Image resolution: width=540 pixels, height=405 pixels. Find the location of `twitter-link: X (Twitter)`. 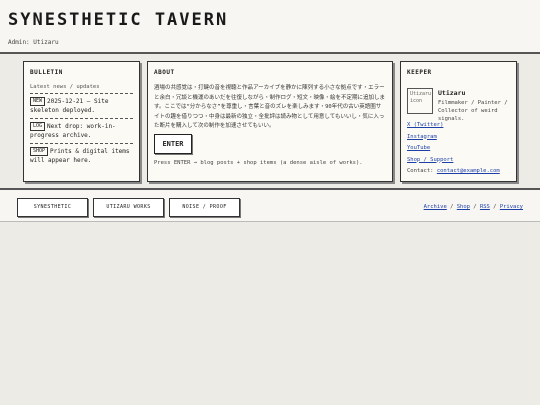

twitter-link: X (Twitter) is located at coordinates (425, 125).